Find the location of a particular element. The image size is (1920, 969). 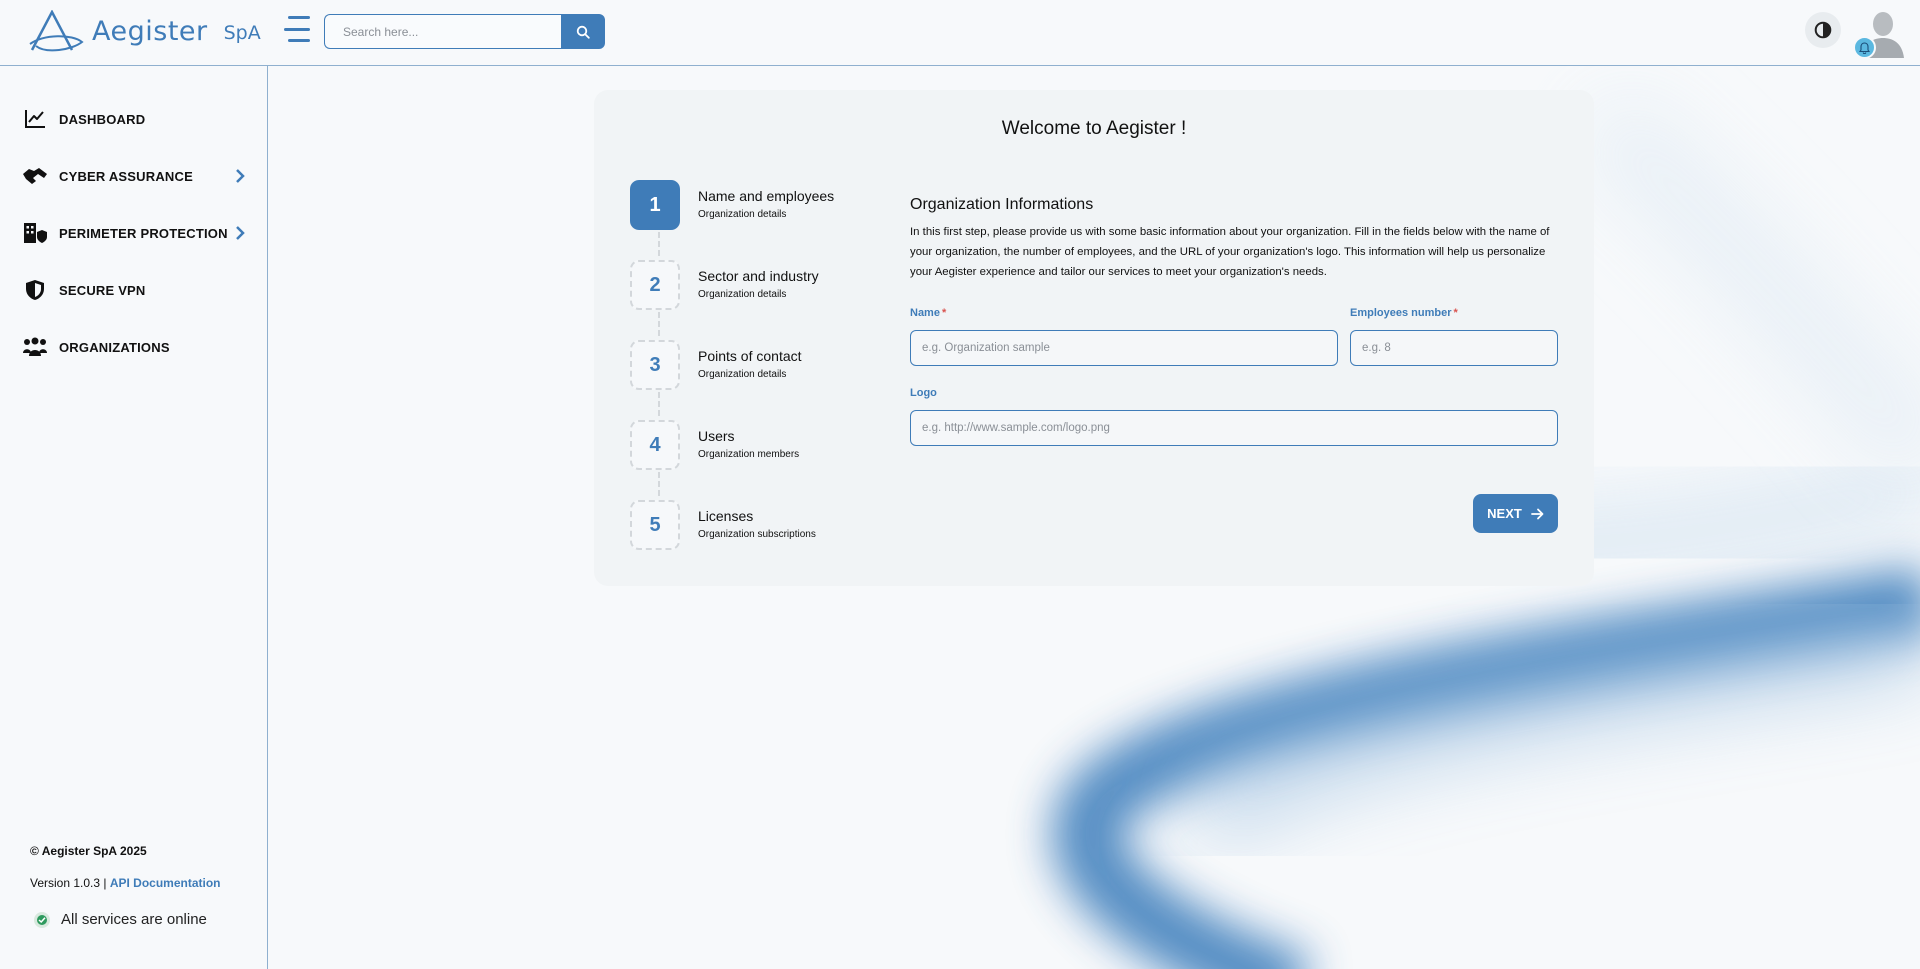

employees-label: Employees number * is located at coordinates (1404, 313).